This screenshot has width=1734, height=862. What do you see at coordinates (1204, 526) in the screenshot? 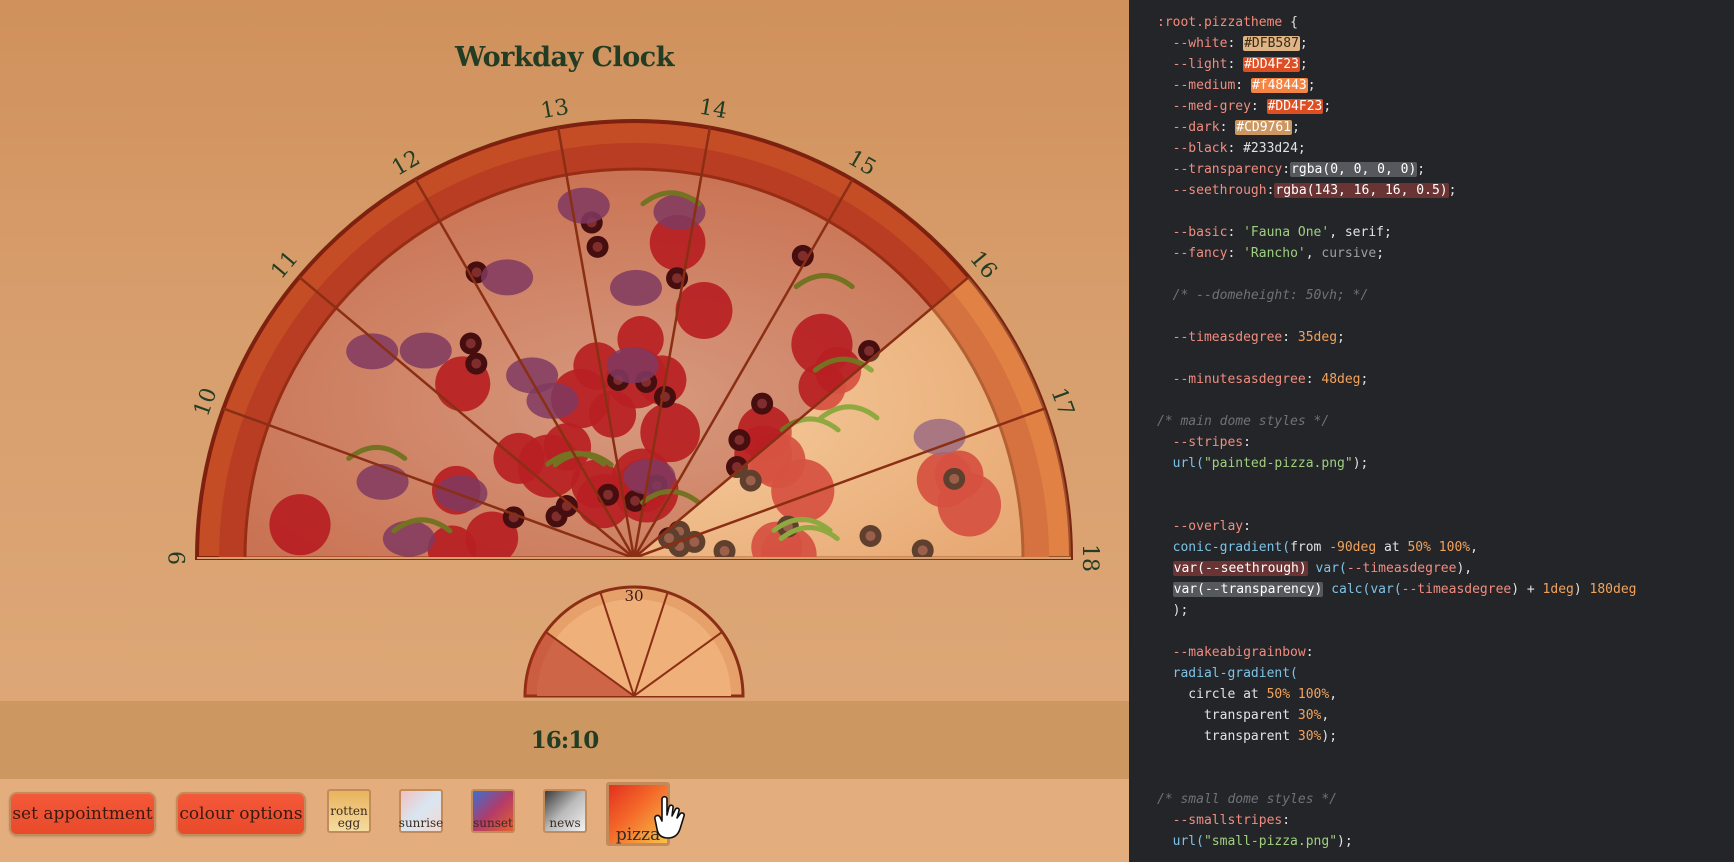
I see `code-line: --overlay:` at bounding box center [1204, 526].